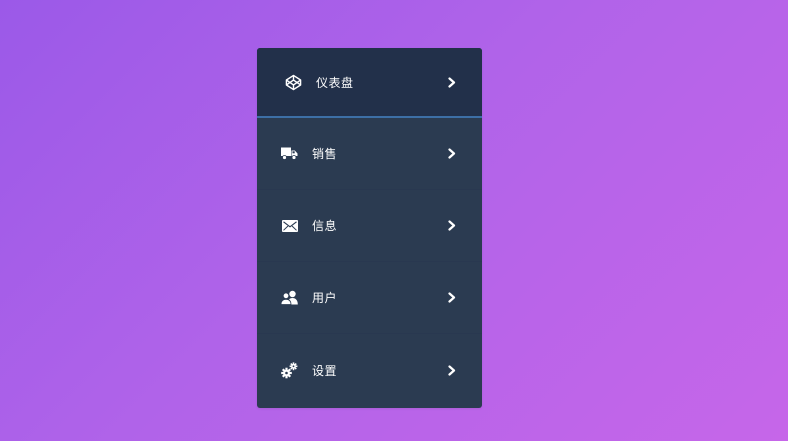 The height and width of the screenshot is (441, 788). What do you see at coordinates (369, 298) in the screenshot?
I see `menu-item-users: 用户` at bounding box center [369, 298].